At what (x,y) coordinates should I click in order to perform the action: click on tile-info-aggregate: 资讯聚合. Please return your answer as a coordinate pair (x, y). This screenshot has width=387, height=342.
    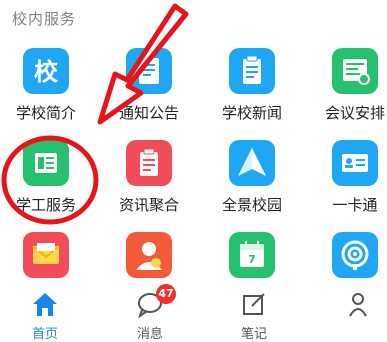
    Looking at the image, I should click on (149, 180).